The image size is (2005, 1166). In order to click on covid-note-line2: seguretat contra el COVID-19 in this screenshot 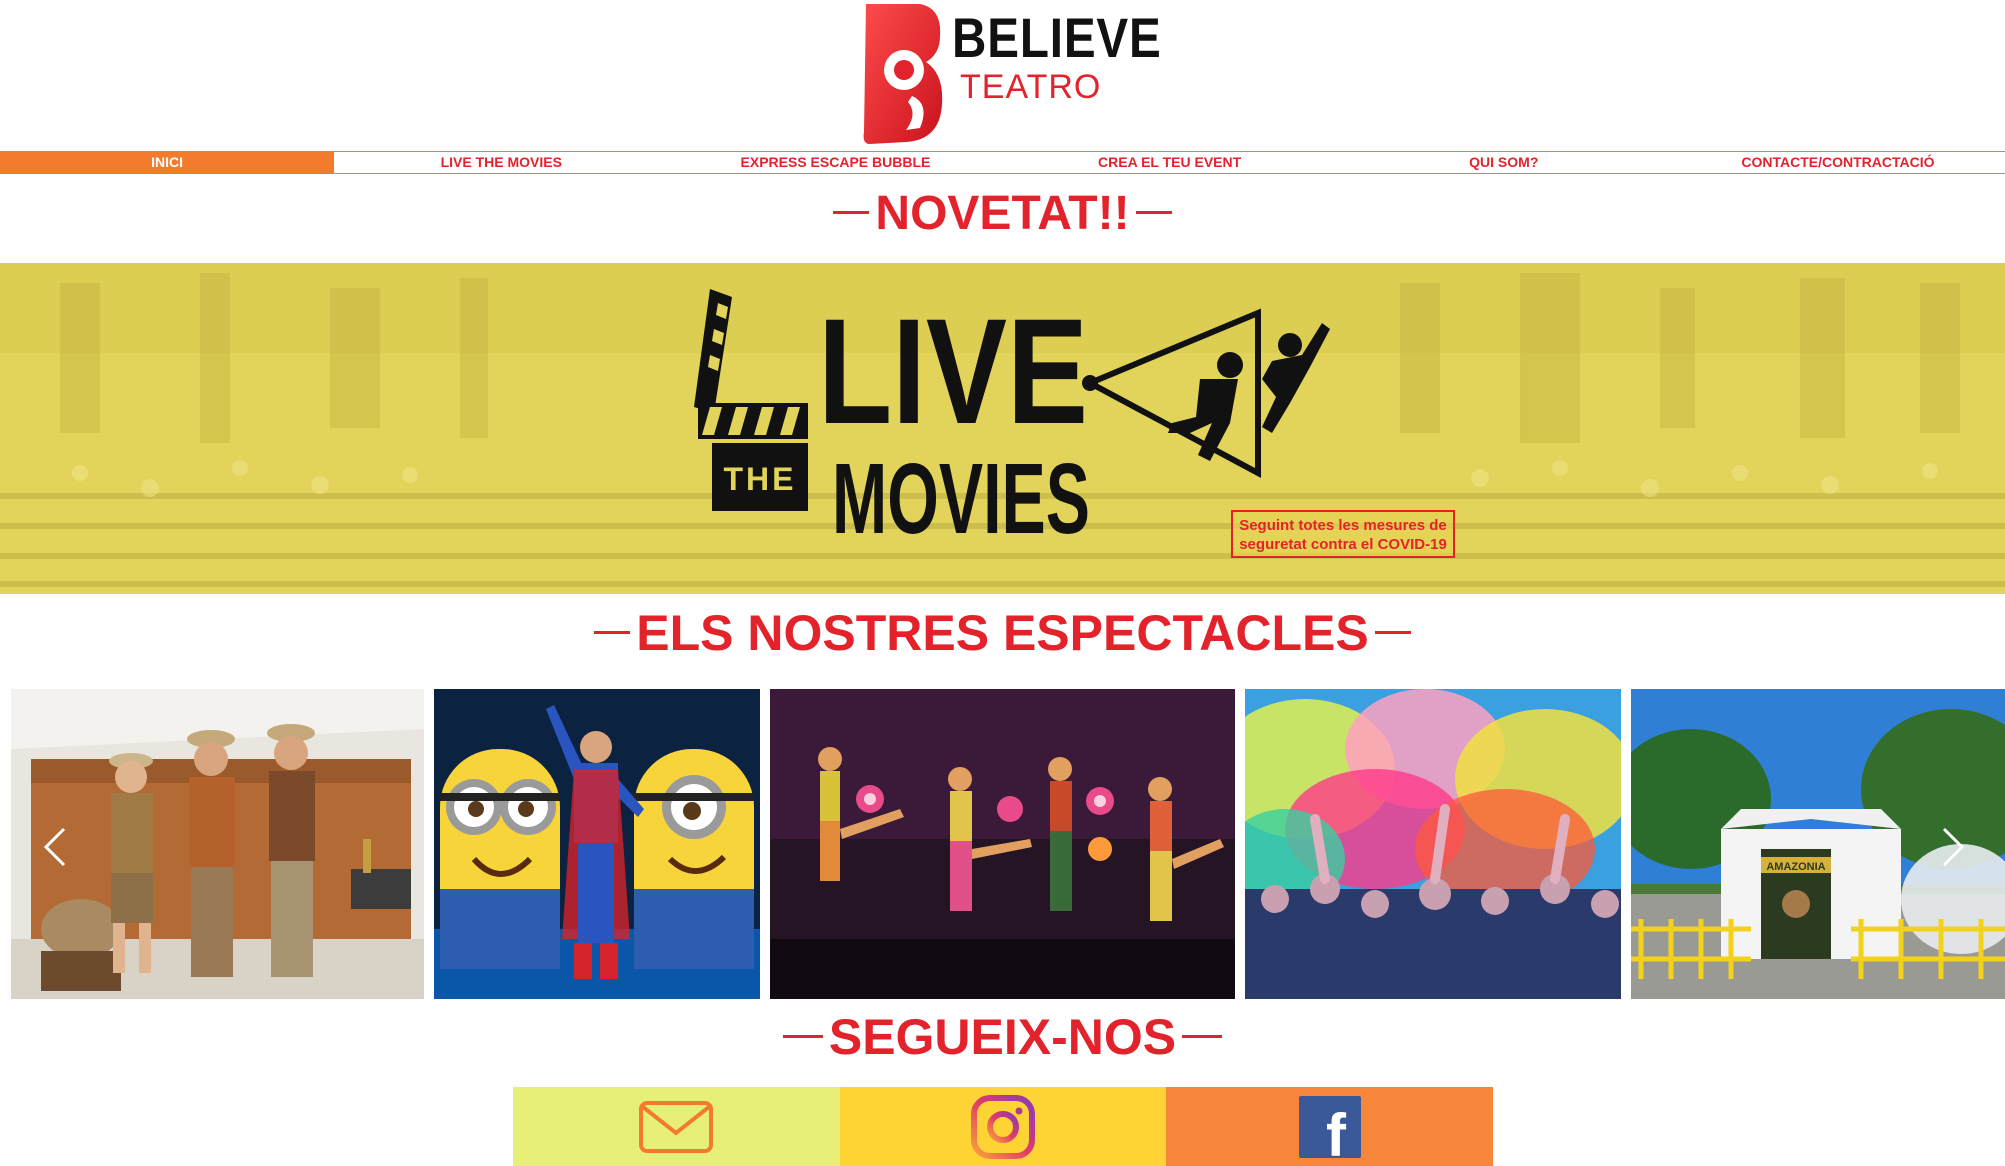, I will do `click(1343, 544)`.